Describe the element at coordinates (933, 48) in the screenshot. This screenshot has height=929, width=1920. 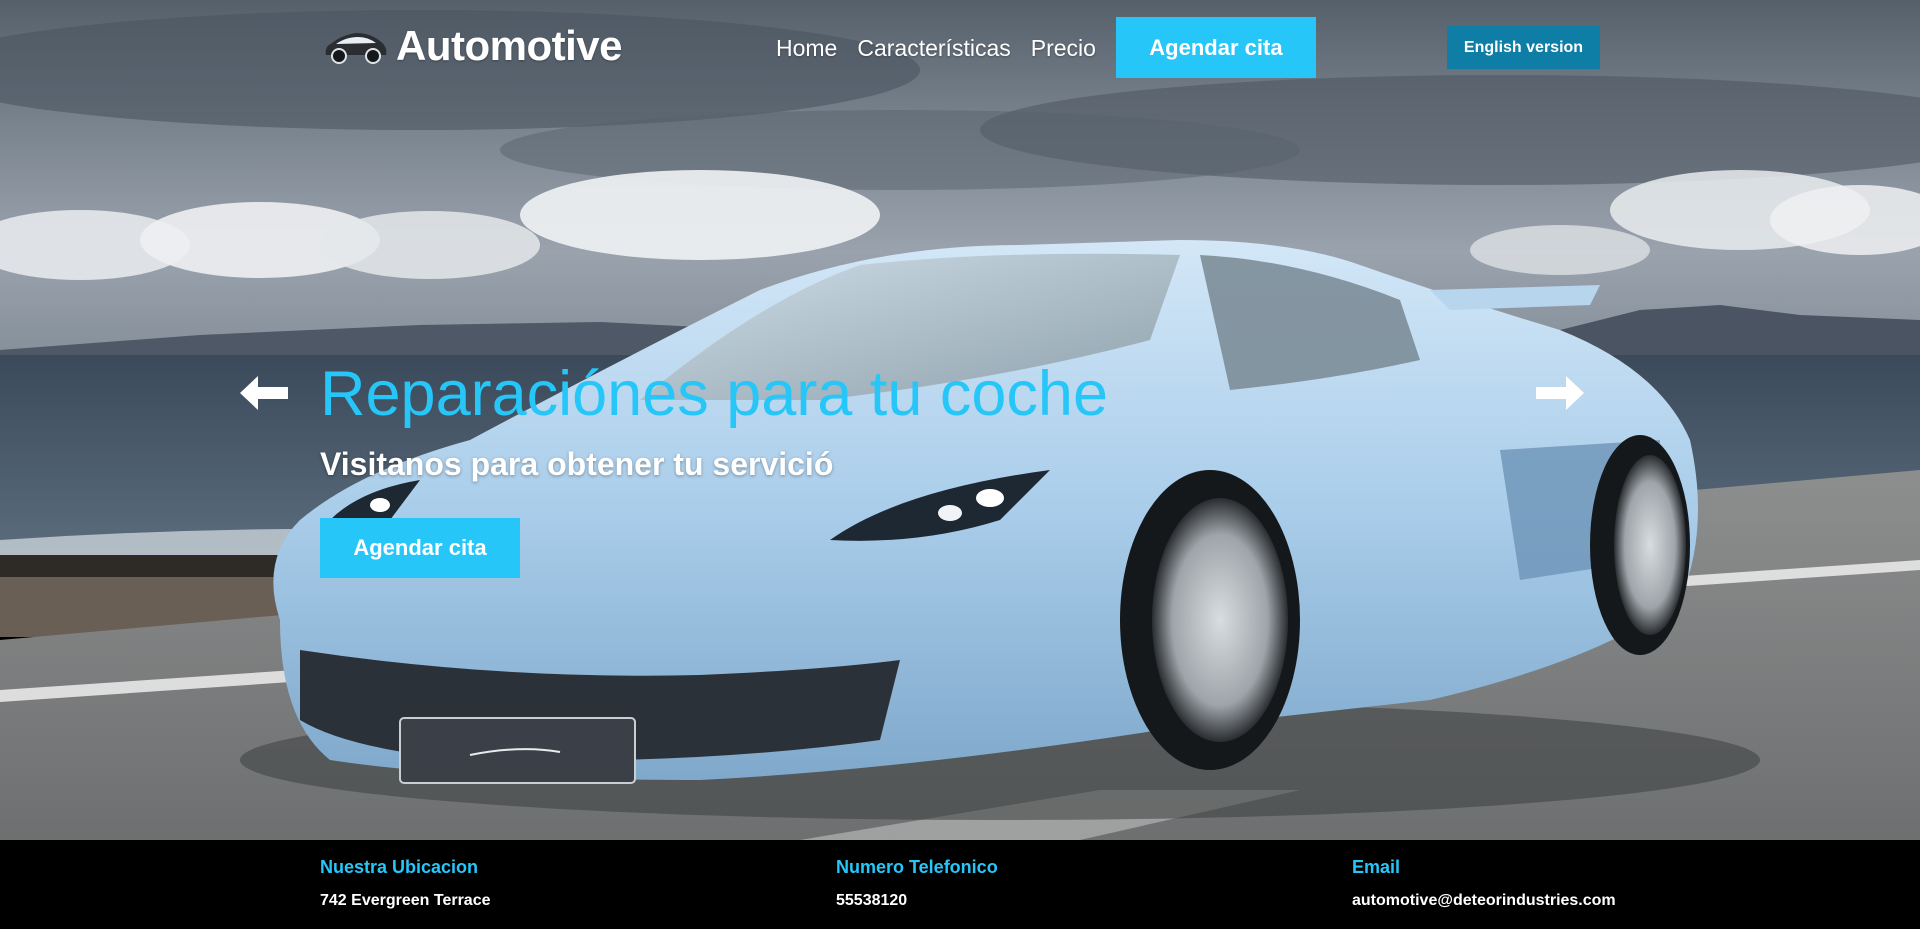
I see `nav-link-caracteristicas: Características` at that location.